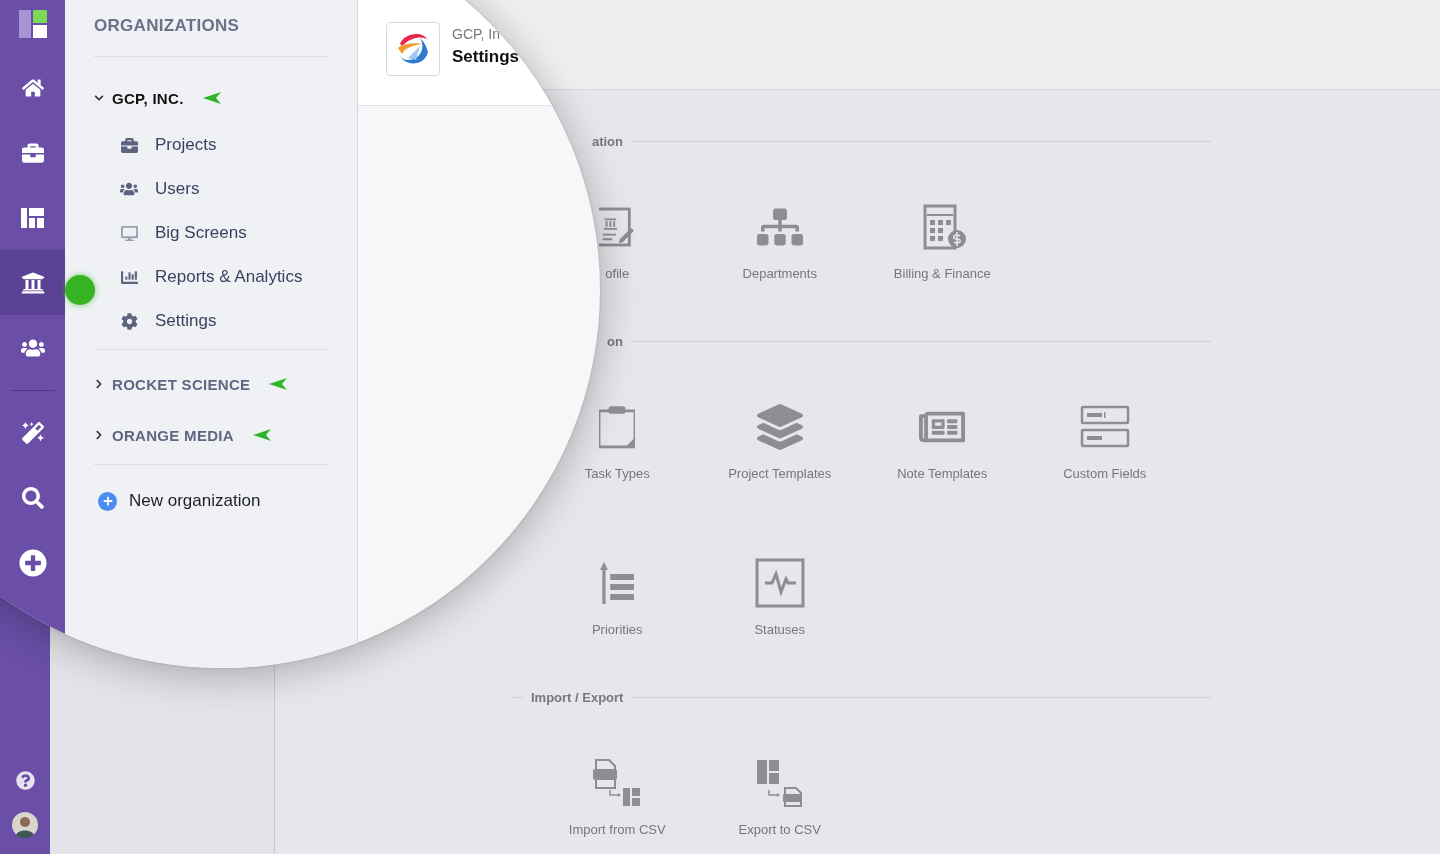 The image size is (1440, 854). Describe the element at coordinates (780, 474) in the screenshot. I see `settings-link: Project Templates` at that location.